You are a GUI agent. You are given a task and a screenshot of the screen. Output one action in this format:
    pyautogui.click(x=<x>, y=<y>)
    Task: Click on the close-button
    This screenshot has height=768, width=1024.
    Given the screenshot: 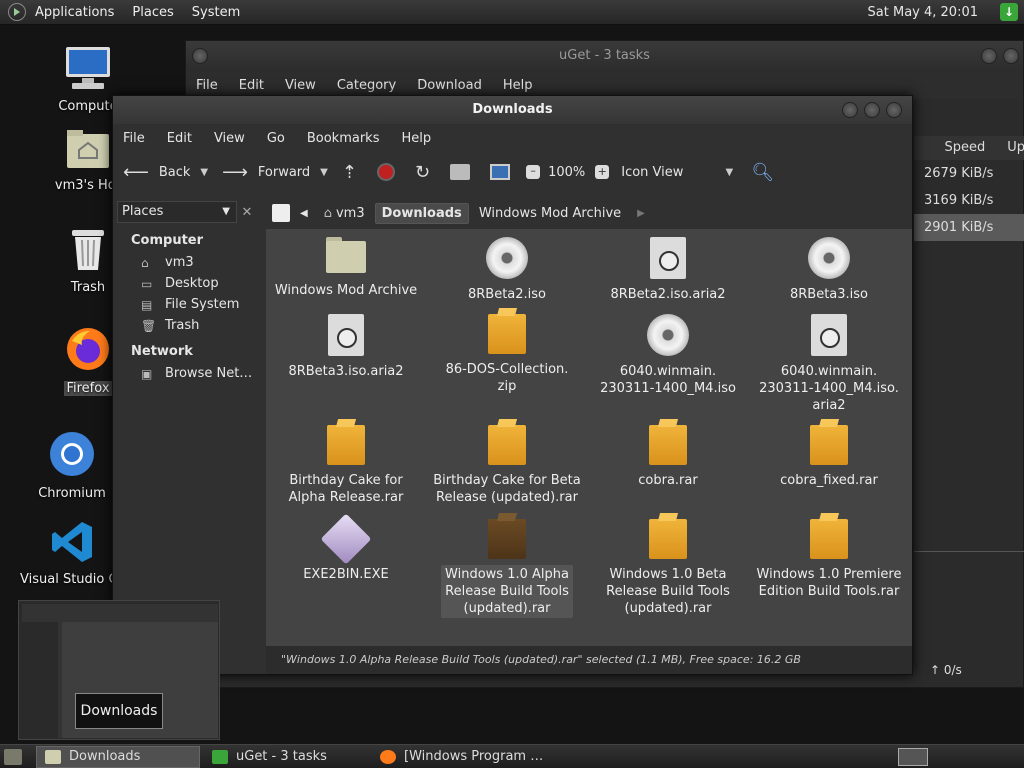 What is the action you would take?
    pyautogui.click(x=894, y=110)
    